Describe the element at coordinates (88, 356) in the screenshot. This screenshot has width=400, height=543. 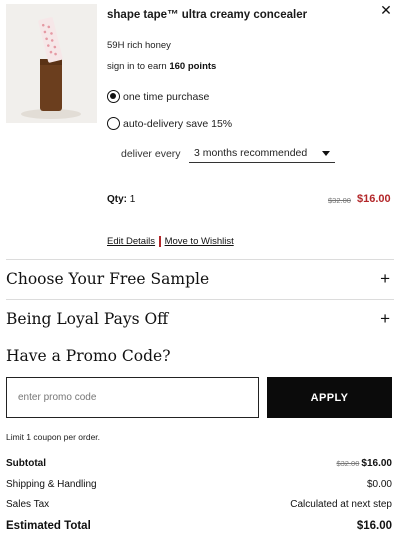
I see `promo-code-title: Have a Promo Code?` at that location.